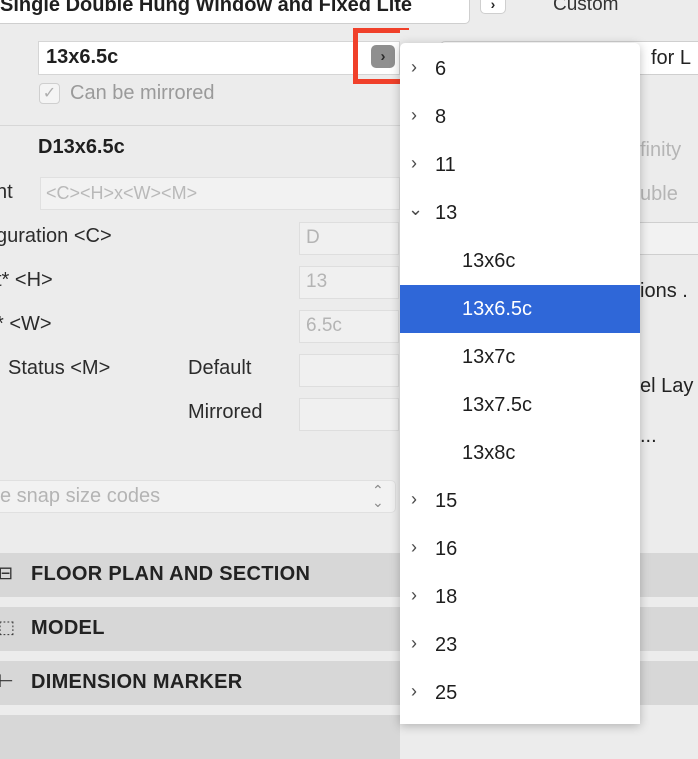 This screenshot has height=759, width=698. Describe the element at coordinates (206, 8) in the screenshot. I see `window-style-title: Single Double Hung Window and Fixed Lite` at that location.